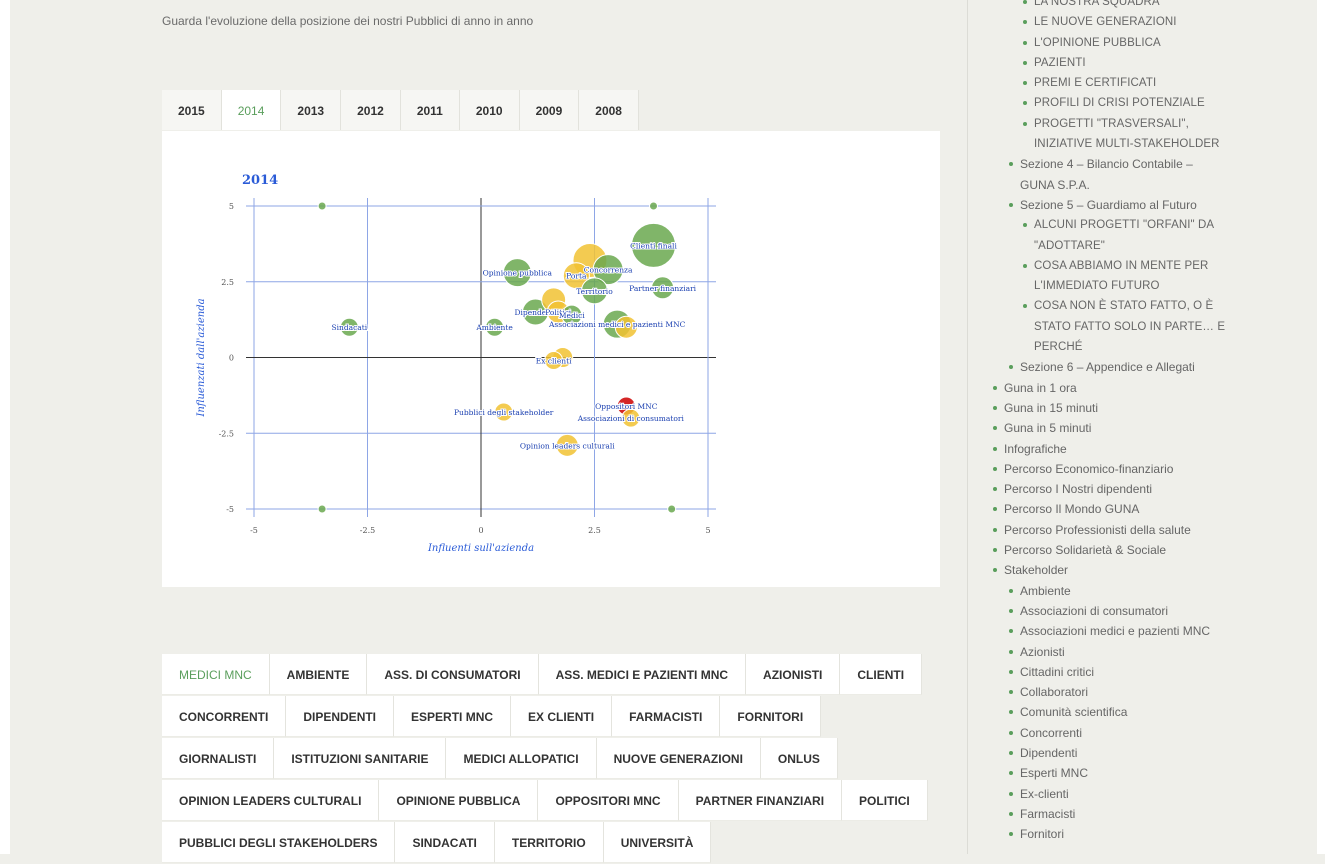  What do you see at coordinates (1150, 469) in the screenshot?
I see `sidebar-link-percorso-economico-finanziario: Percorso Economico-finanziario` at bounding box center [1150, 469].